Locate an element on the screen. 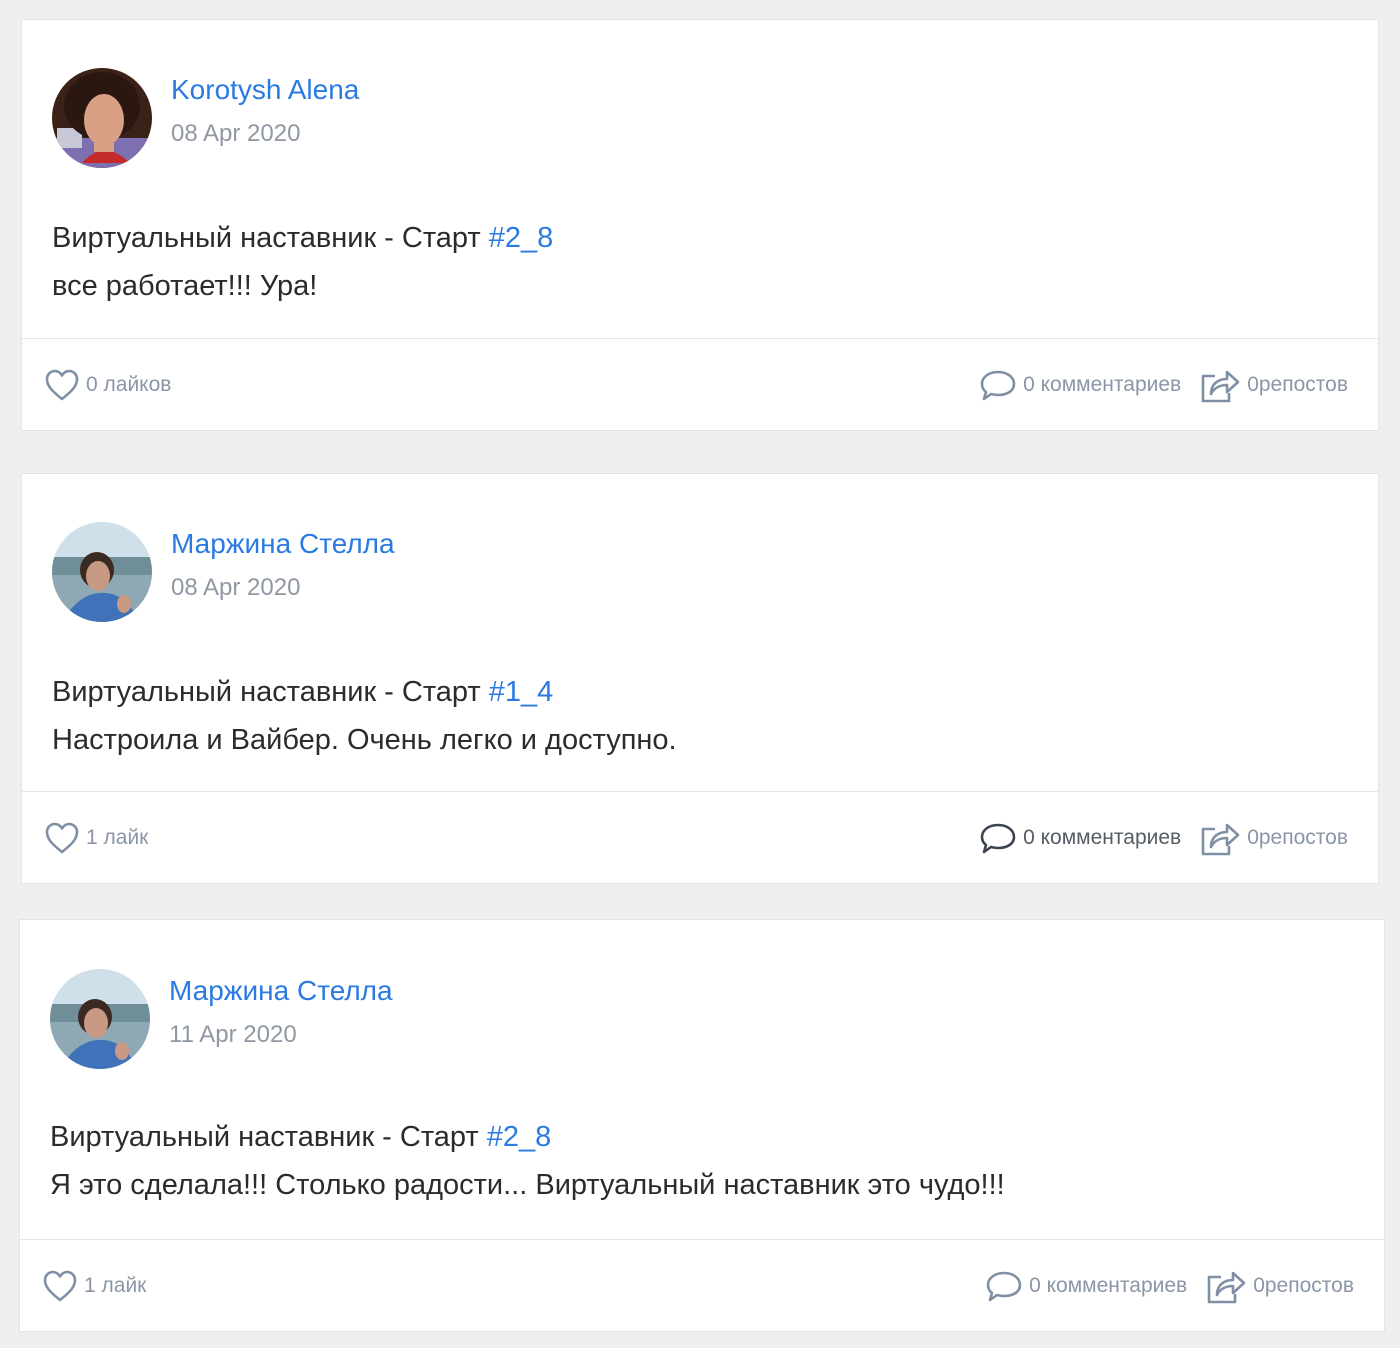 This screenshot has width=1400, height=1348. likes-count: 0 лайков is located at coordinates (129, 384).